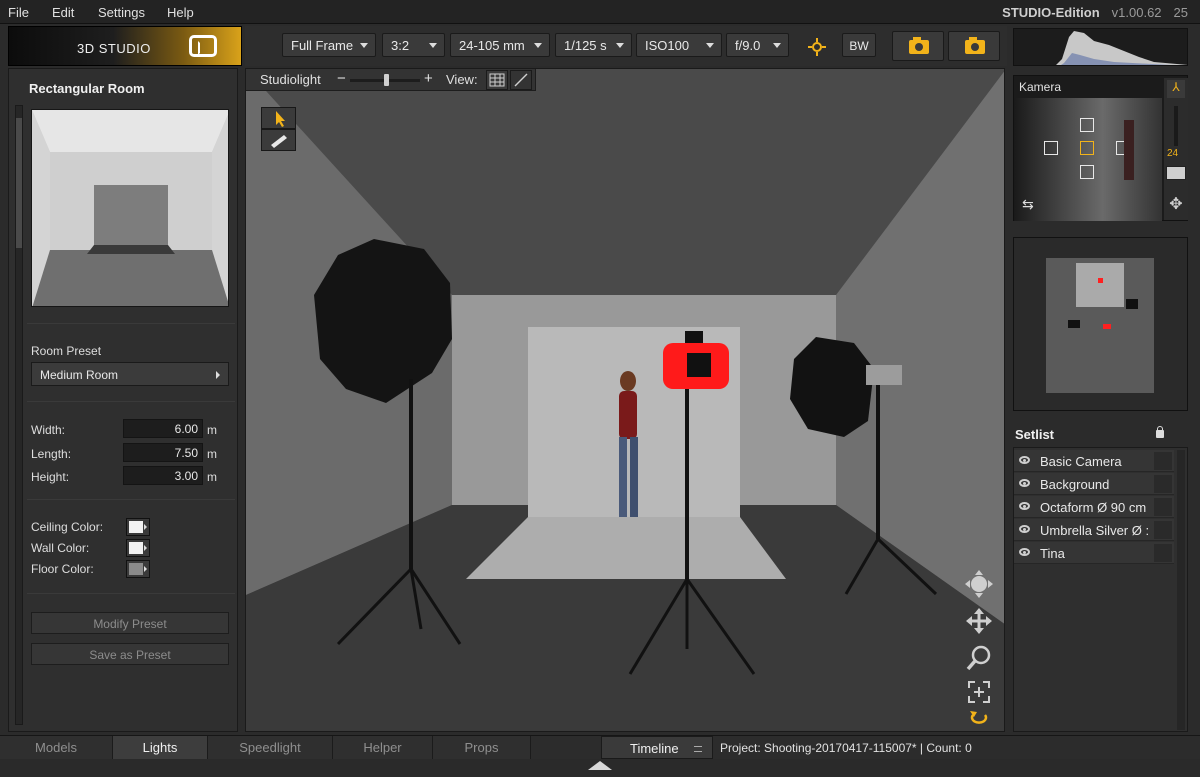 This screenshot has width=1200, height=777. Describe the element at coordinates (657, 747) in the screenshot. I see `timeline-button: Timeline` at that location.